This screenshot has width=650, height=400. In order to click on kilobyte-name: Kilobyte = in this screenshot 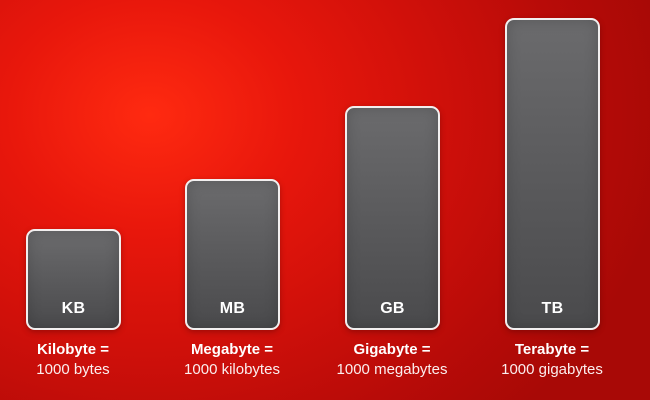, I will do `click(73, 349)`.